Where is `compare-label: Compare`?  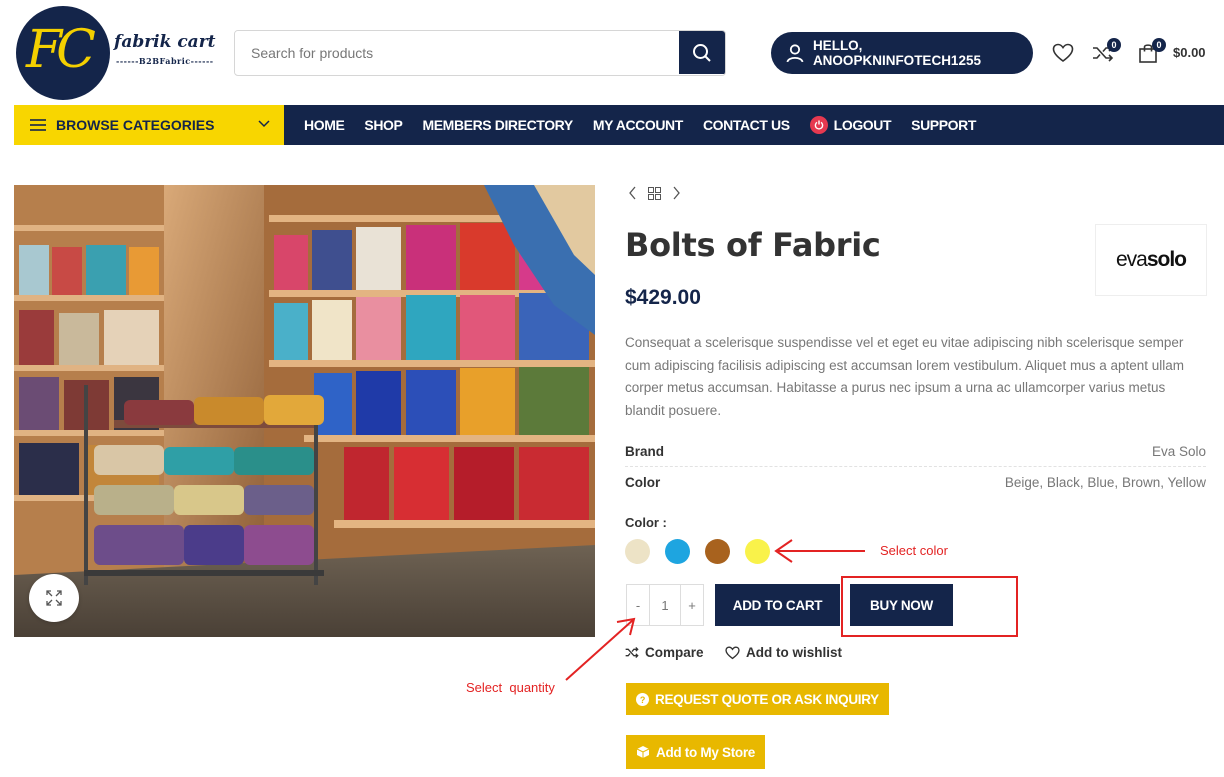
compare-label: Compare is located at coordinates (674, 652).